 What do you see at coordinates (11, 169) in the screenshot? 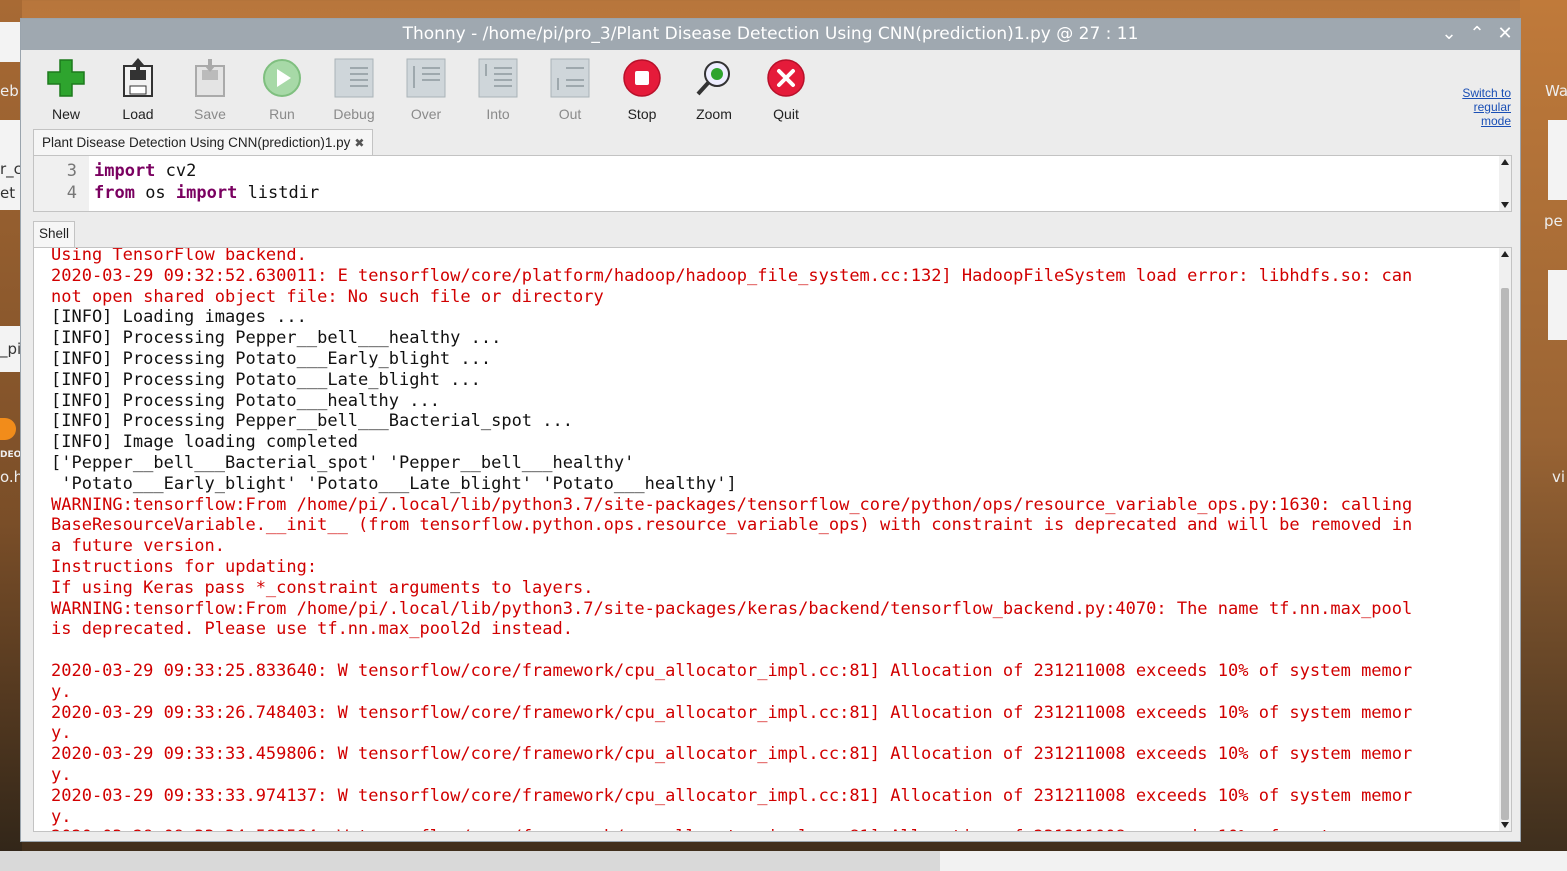
I see `desktop-label-left-2: r_c` at bounding box center [11, 169].